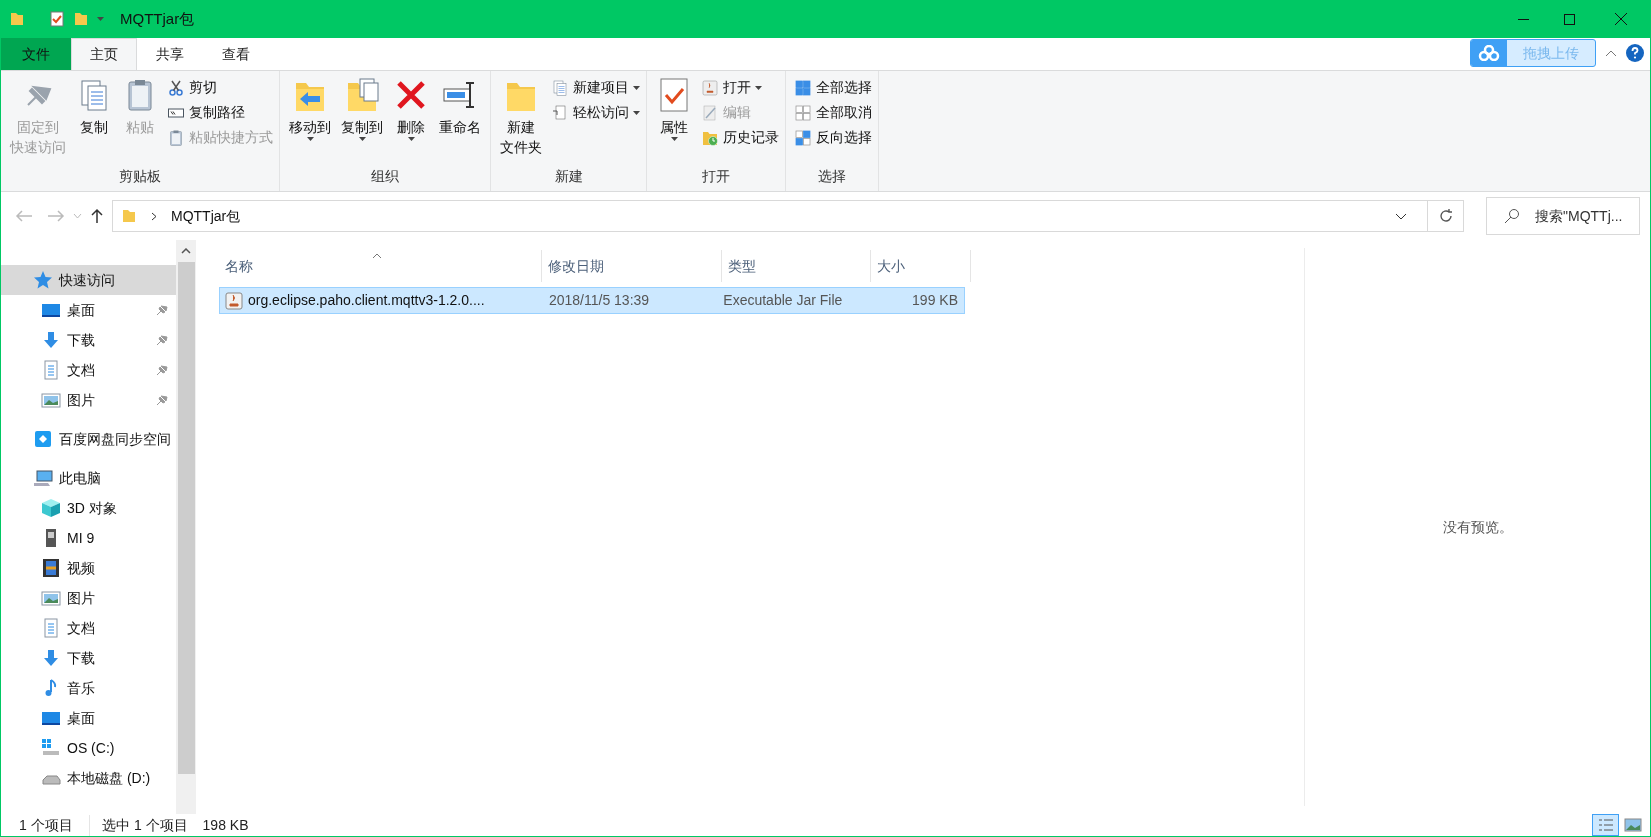  Describe the element at coordinates (833, 112) in the screenshot. I see `ribbon-button: 全部取消` at that location.